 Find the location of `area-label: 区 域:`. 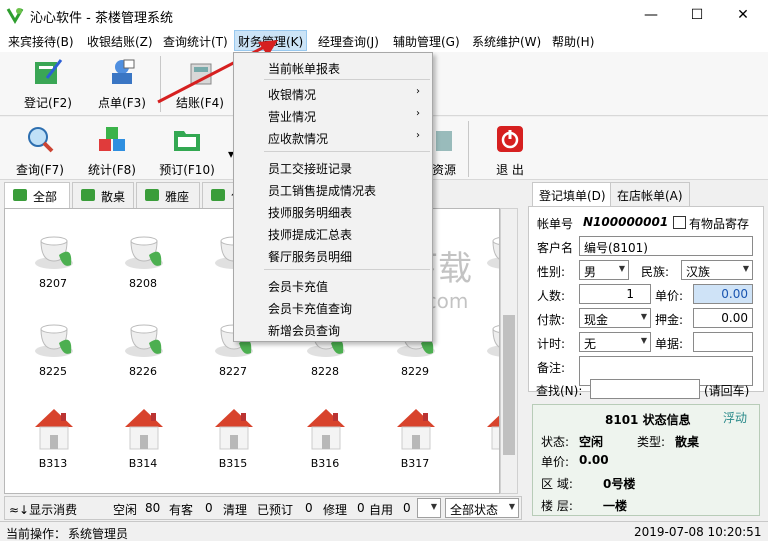

area-label: 区 域: is located at coordinates (557, 484).